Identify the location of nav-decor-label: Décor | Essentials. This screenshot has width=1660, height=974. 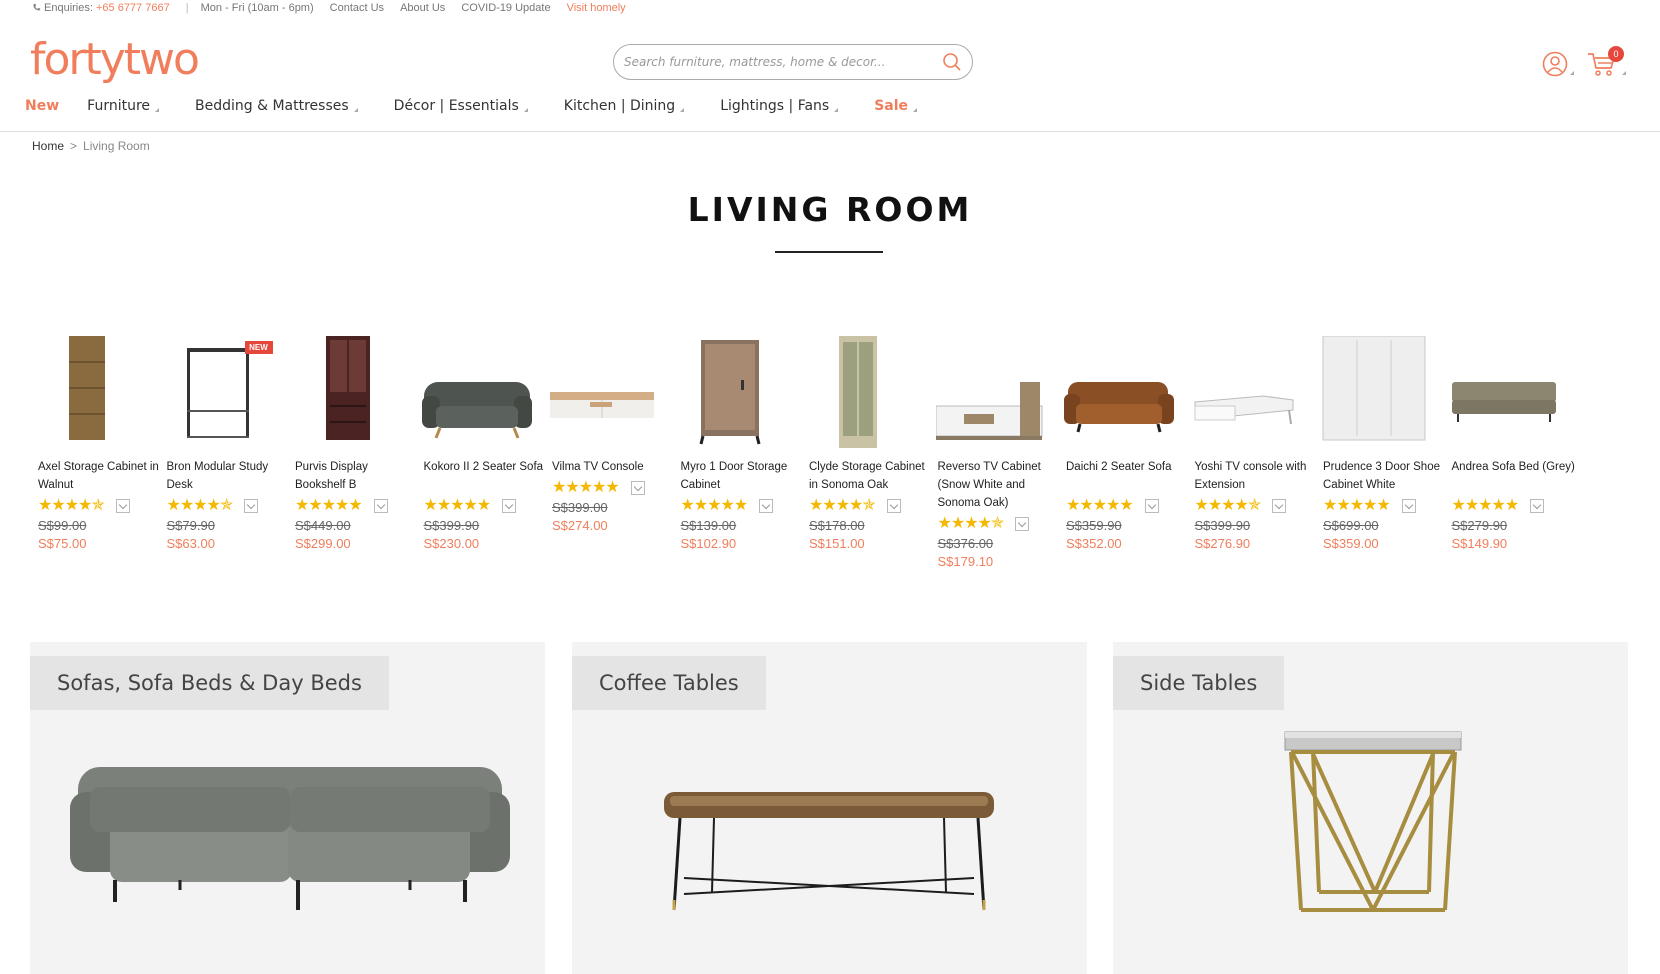
(456, 106).